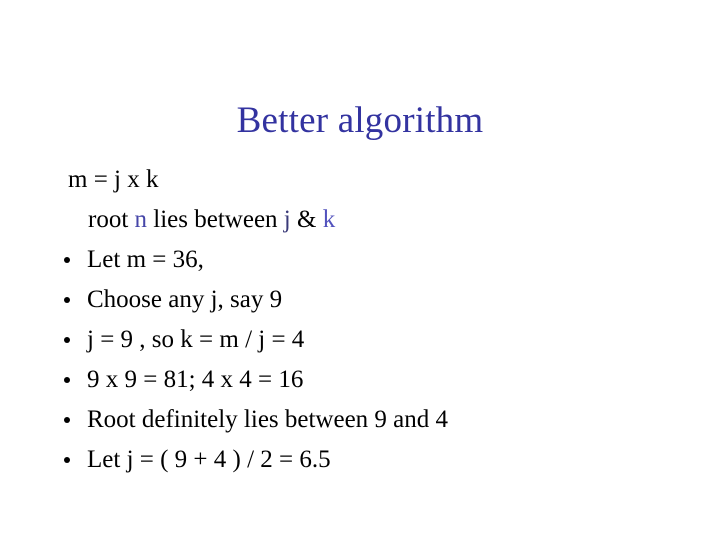  What do you see at coordinates (195, 379) in the screenshot?
I see `step-squares-text: 9 x 9 = 81; 4 x 4 = 16` at bounding box center [195, 379].